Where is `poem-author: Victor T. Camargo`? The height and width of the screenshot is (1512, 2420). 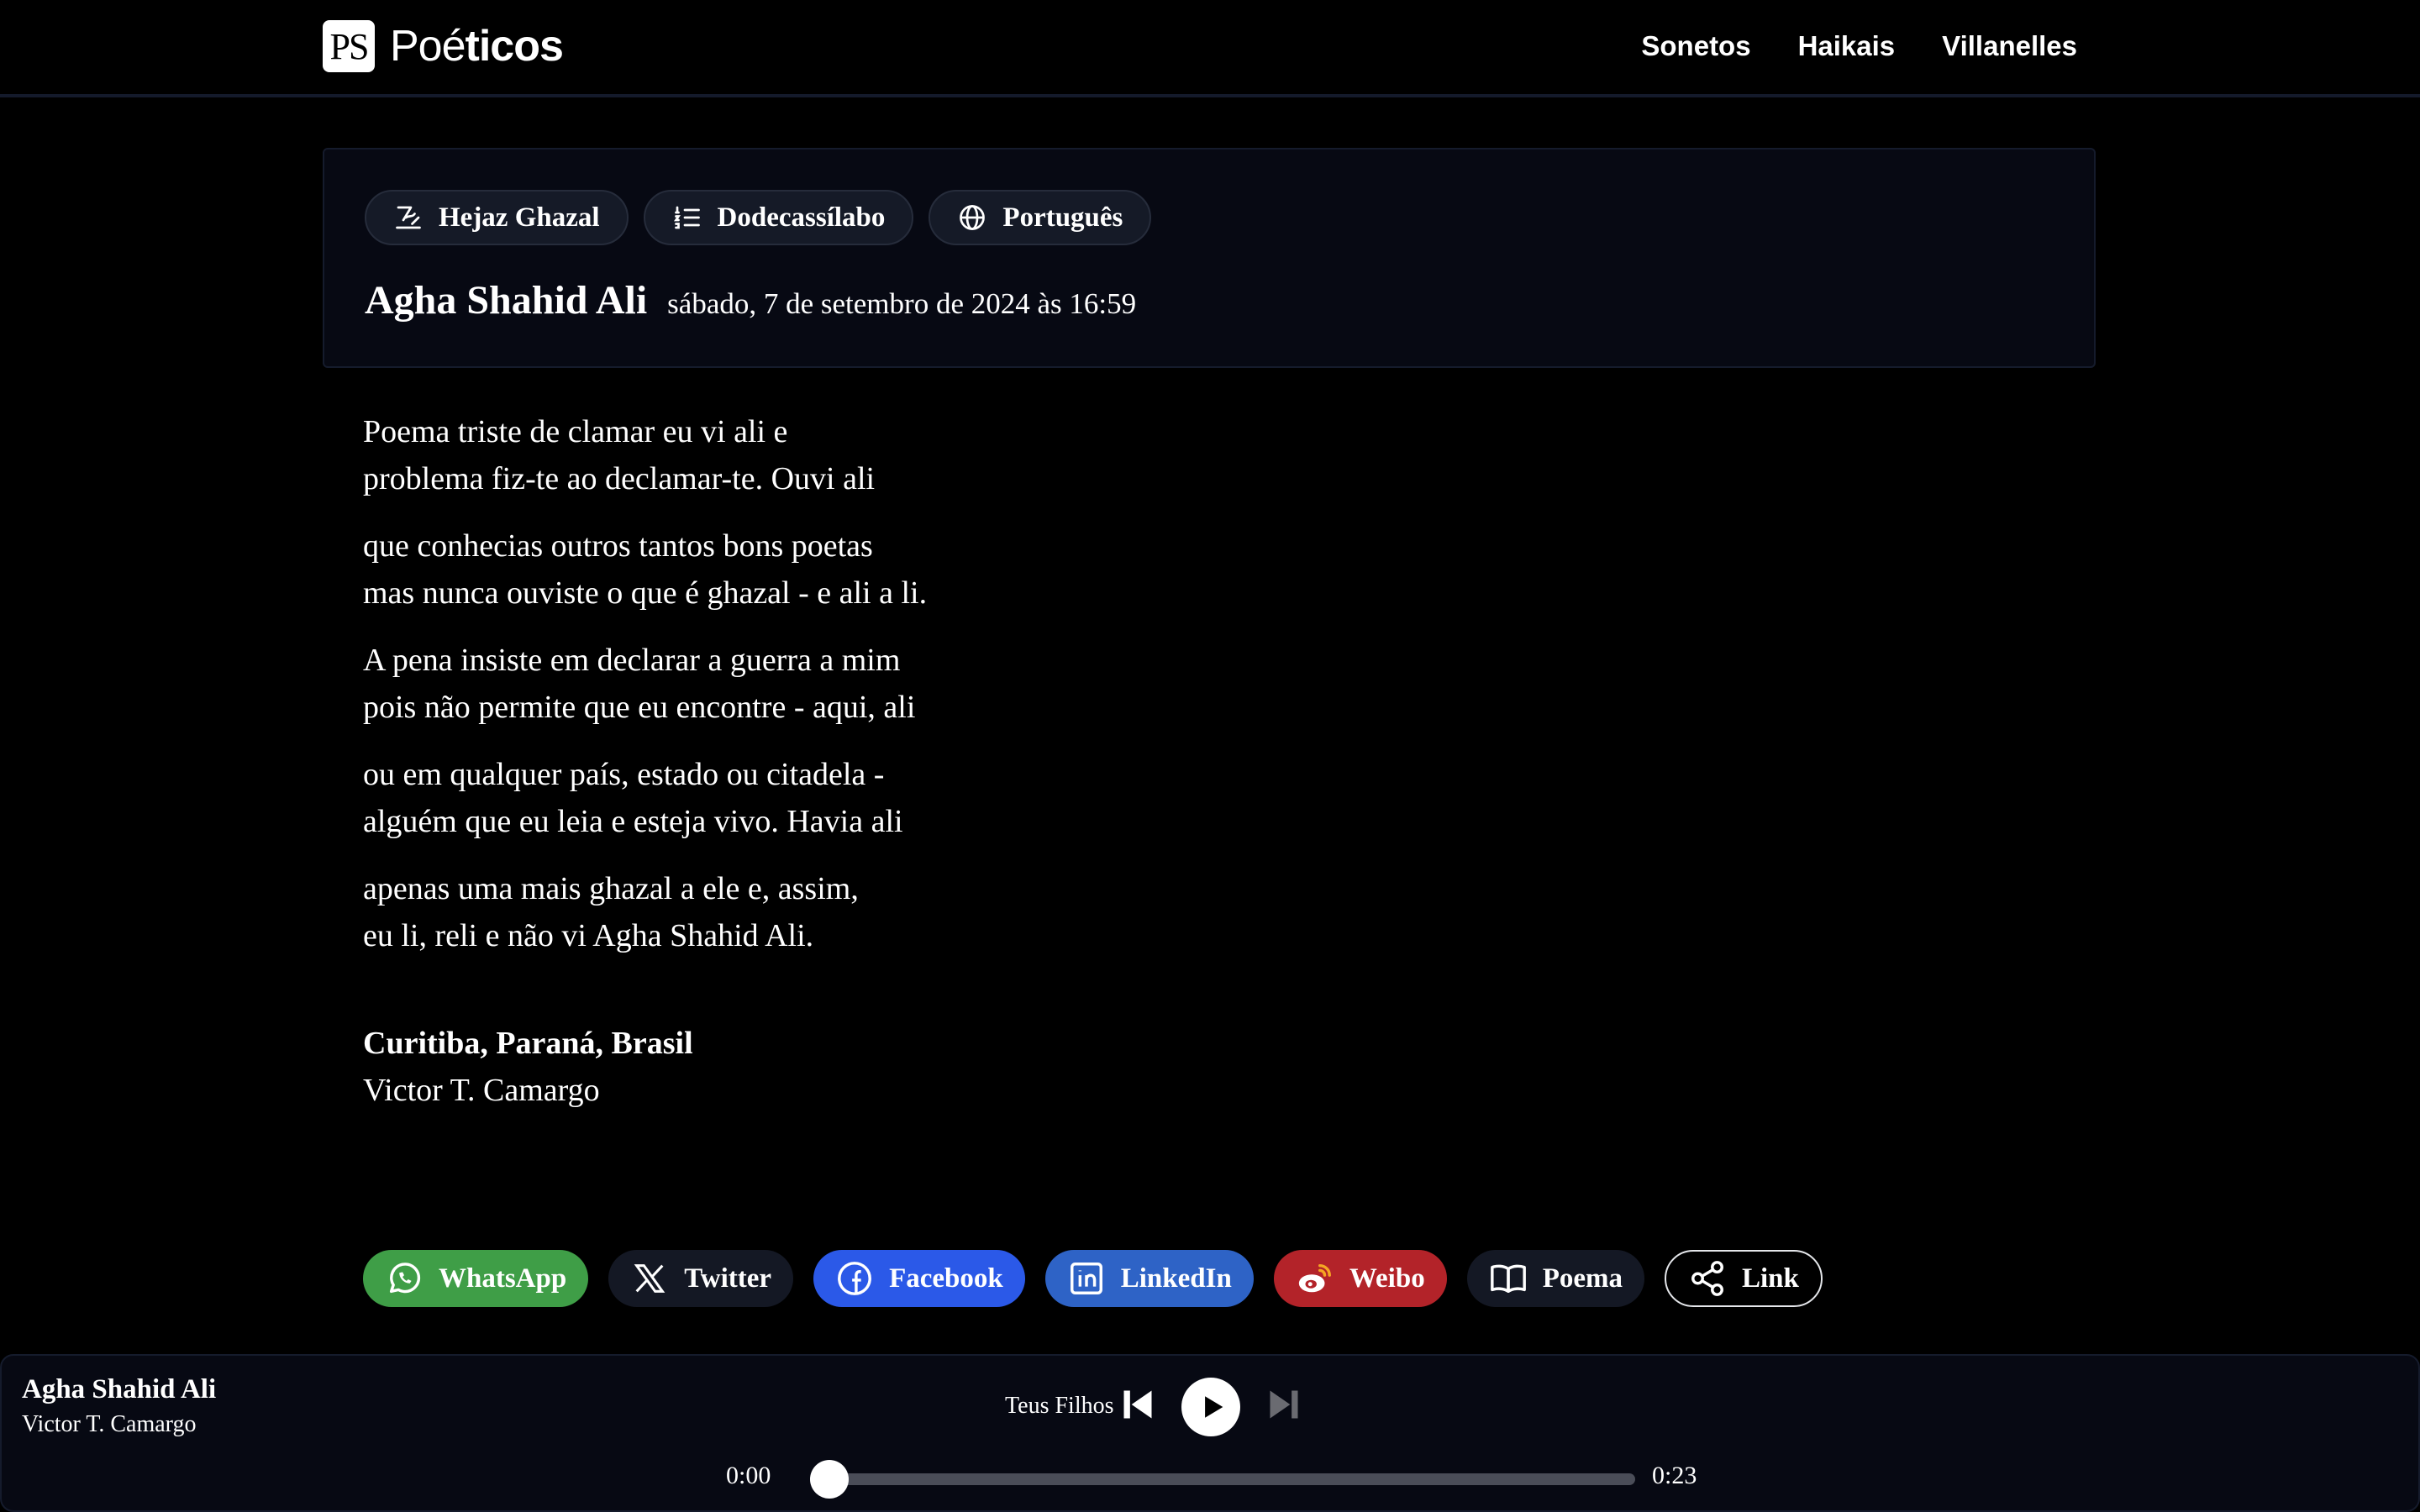 poem-author: Victor T. Camargo is located at coordinates (481, 1090).